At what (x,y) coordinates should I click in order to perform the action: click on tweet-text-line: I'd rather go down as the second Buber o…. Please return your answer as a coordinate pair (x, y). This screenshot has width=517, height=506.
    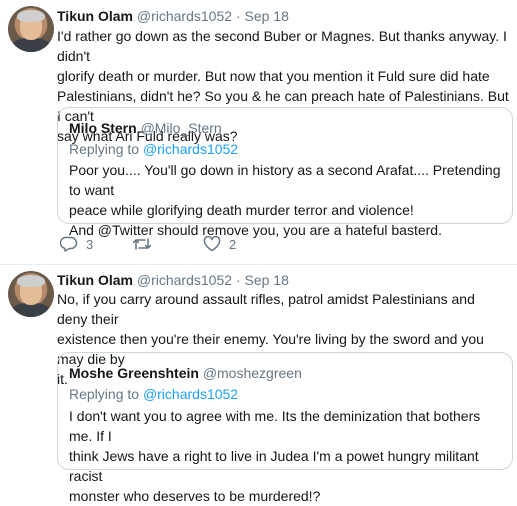
    Looking at the image, I should click on (282, 46).